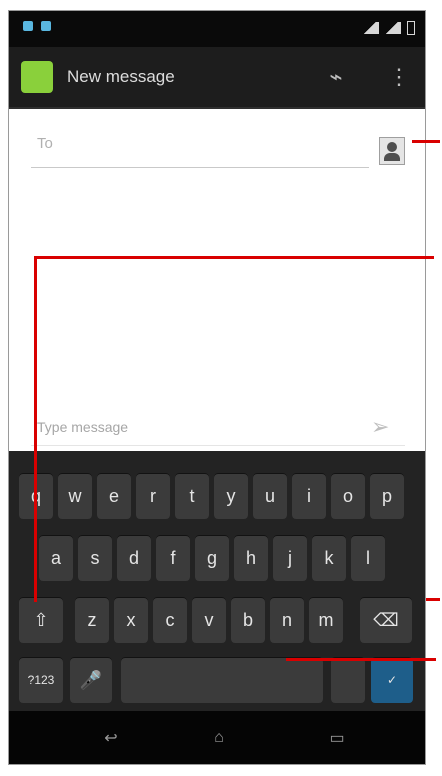 Image resolution: width=442 pixels, height=776 pixels. Describe the element at coordinates (217, 78) in the screenshot. I see `action-bar: New message ⌁ ⋮` at that location.